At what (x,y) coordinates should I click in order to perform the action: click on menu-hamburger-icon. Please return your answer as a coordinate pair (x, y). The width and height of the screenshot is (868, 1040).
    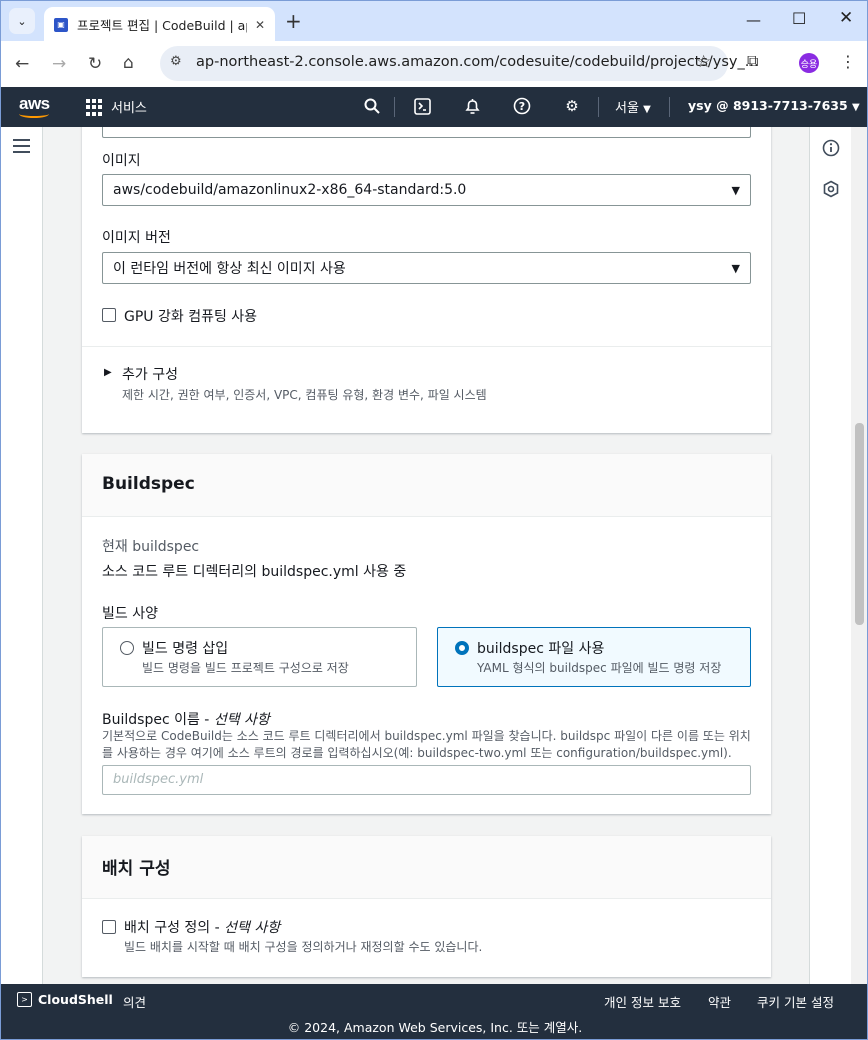
    Looking at the image, I should click on (21, 148).